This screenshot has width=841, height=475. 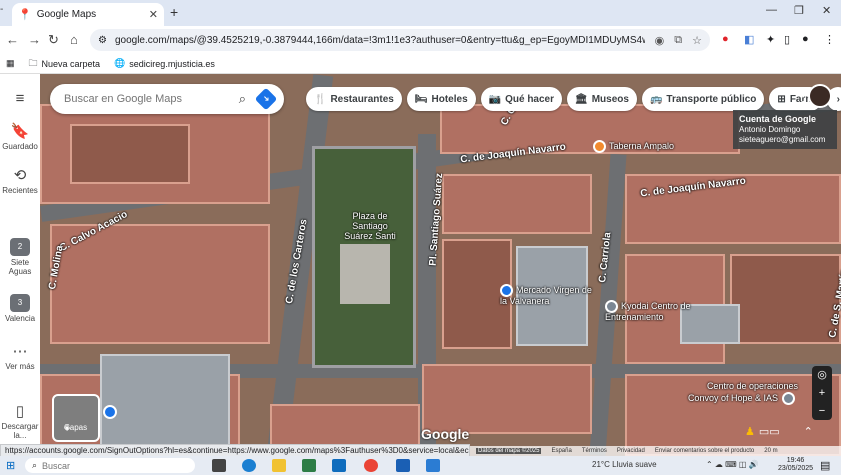 I want to click on museum-icon: 🏛, so click(x=581, y=99).